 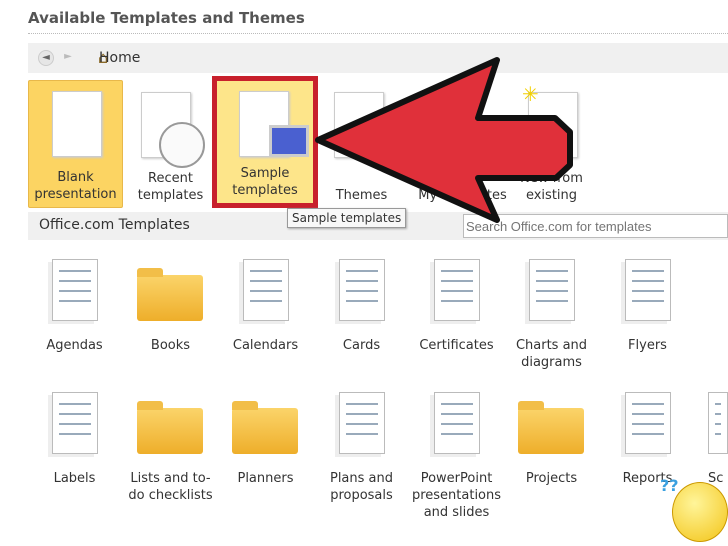 What do you see at coordinates (700, 512) in the screenshot?
I see `thinking-emoji` at bounding box center [700, 512].